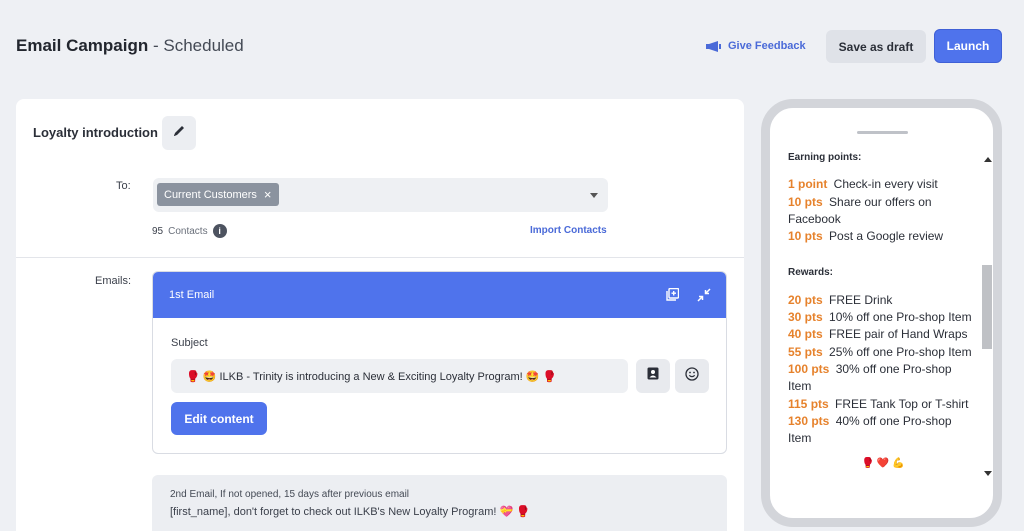 The width and height of the screenshot is (1024, 531). I want to click on emoji-button, so click(692, 376).